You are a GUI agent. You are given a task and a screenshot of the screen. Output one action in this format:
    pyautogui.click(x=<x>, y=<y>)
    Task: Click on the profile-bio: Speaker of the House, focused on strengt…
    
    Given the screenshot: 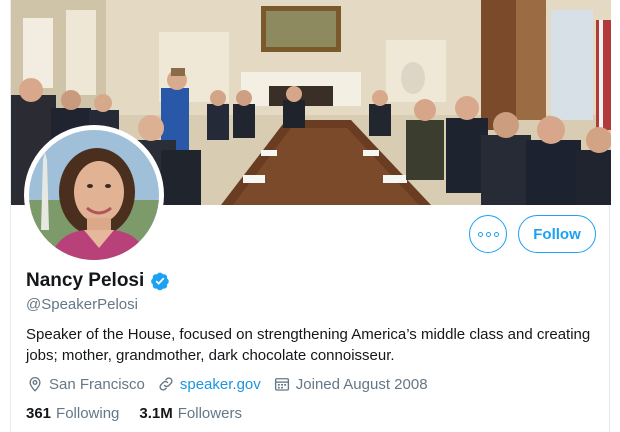 What is the action you would take?
    pyautogui.click(x=308, y=345)
    